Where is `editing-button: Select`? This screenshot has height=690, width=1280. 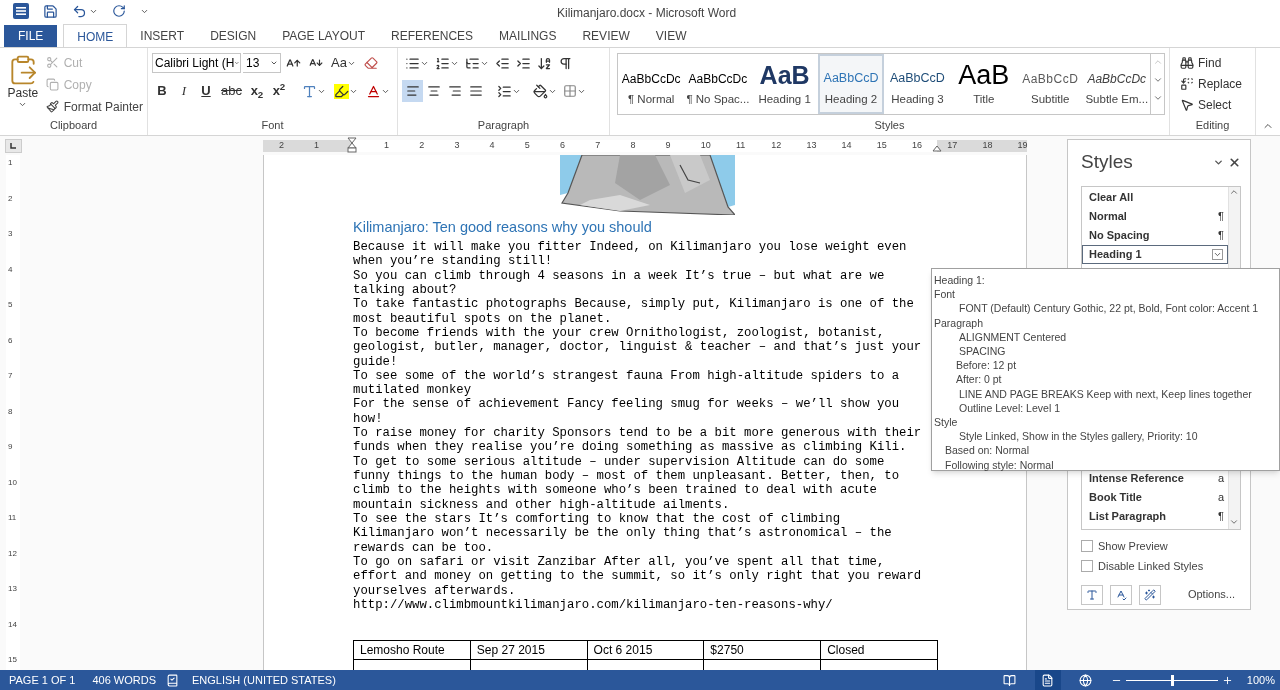 editing-button: Select is located at coordinates (1215, 104).